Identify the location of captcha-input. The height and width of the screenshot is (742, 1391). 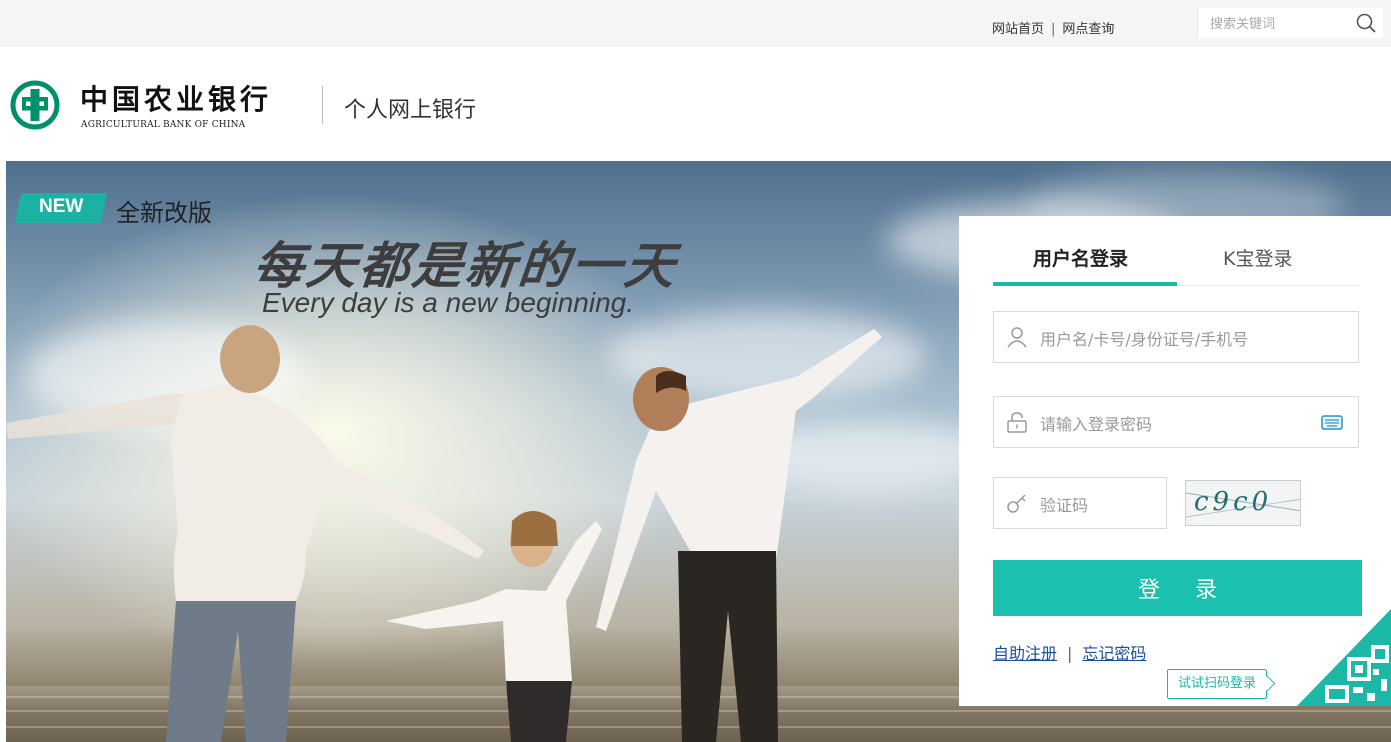
(1100, 505).